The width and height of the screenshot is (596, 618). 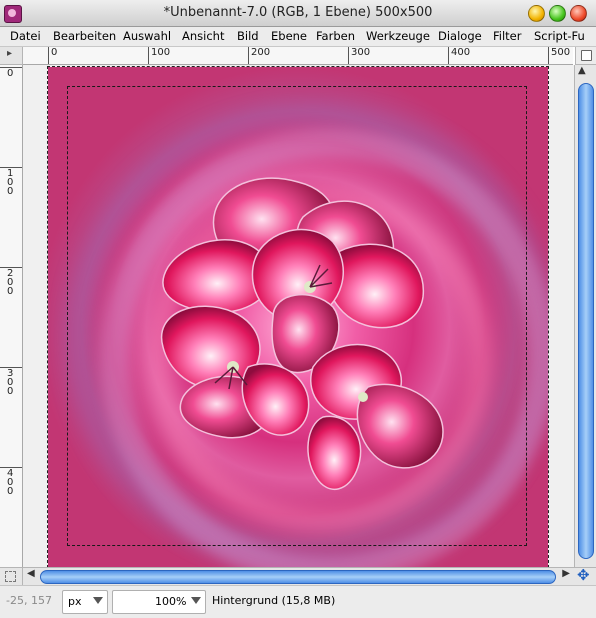 What do you see at coordinates (25, 36) in the screenshot?
I see `menu-datei: Datei` at bounding box center [25, 36].